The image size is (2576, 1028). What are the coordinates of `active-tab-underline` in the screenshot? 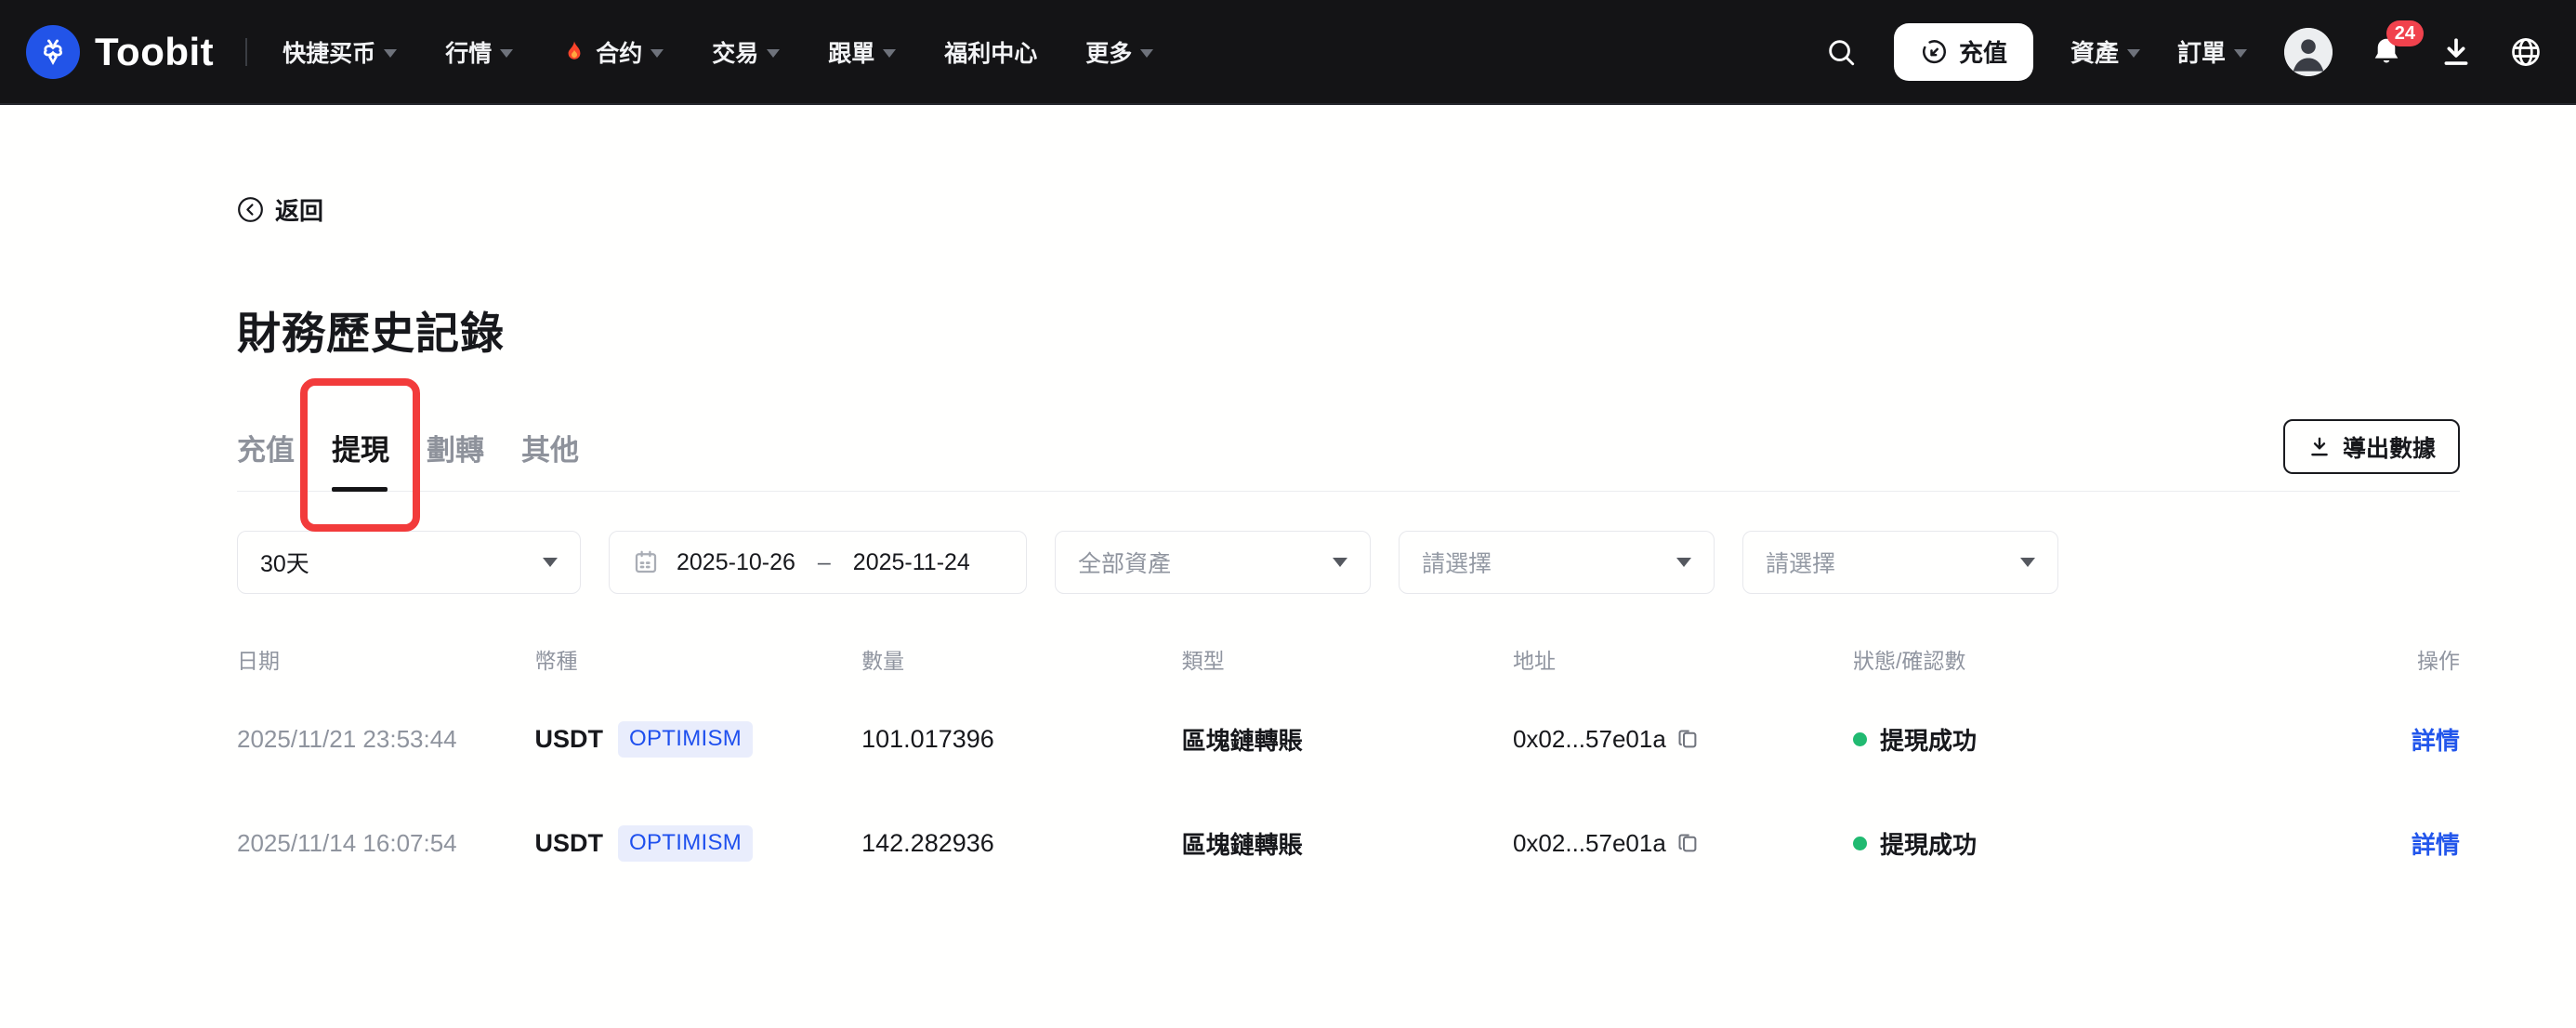 It's located at (360, 490).